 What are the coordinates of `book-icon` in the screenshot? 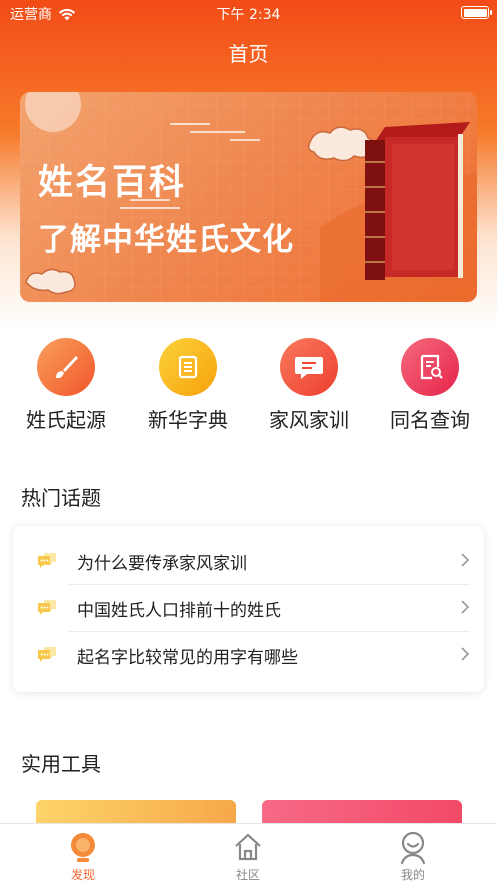 It's located at (188, 367).